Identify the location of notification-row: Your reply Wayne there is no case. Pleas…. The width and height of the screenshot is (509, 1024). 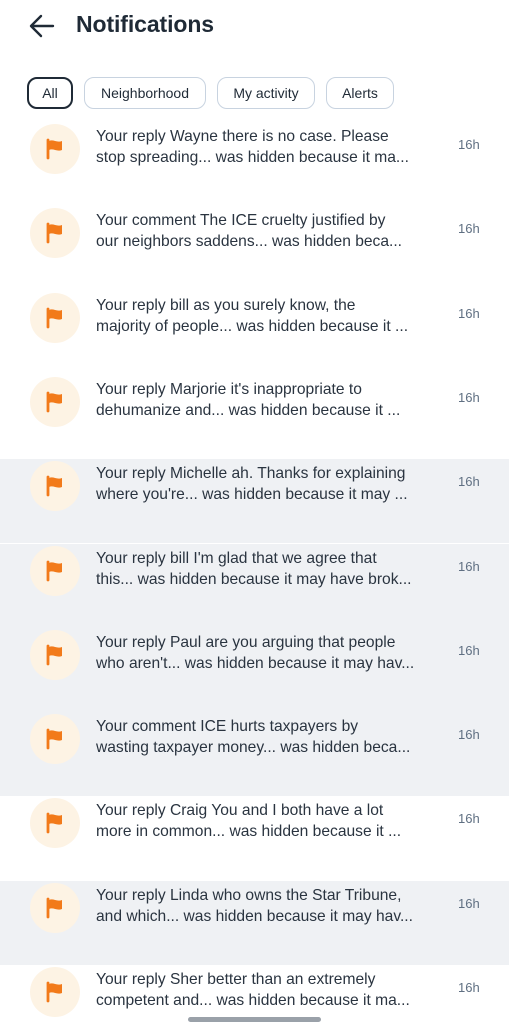
(254, 165).